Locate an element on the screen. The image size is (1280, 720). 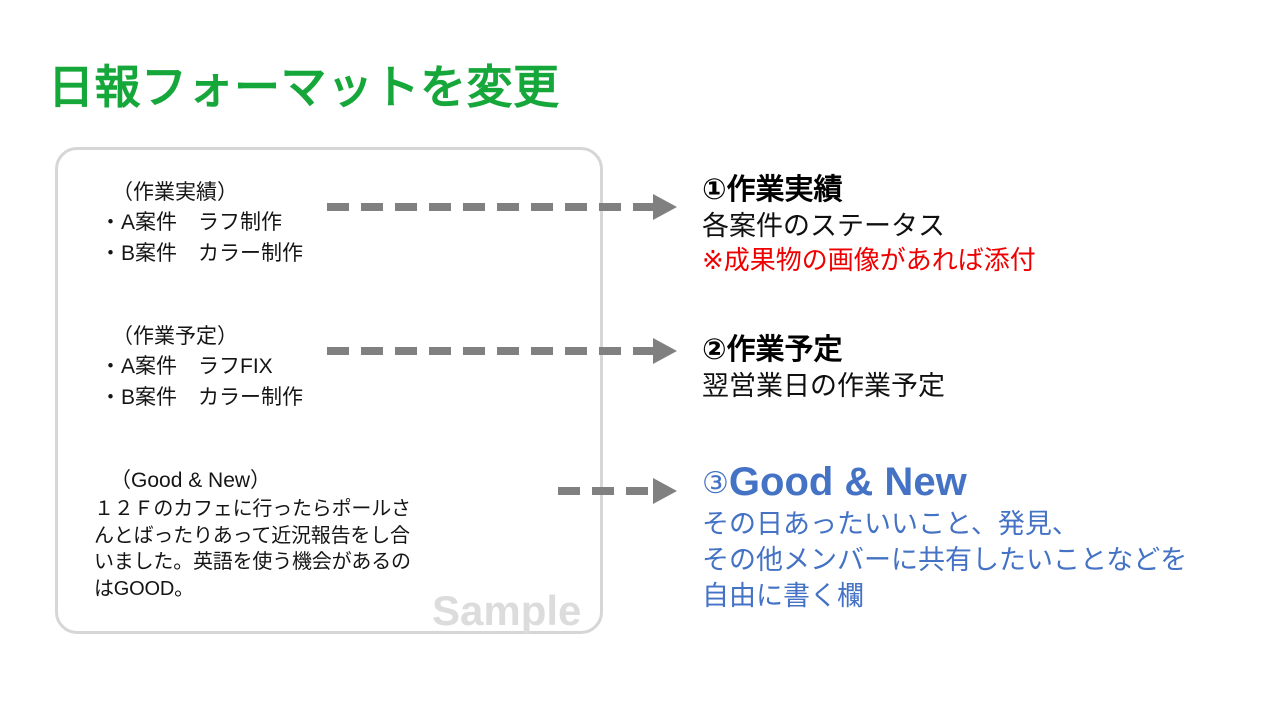
section-description: その他メンバーに共有したいことなどを is located at coordinates (945, 560).